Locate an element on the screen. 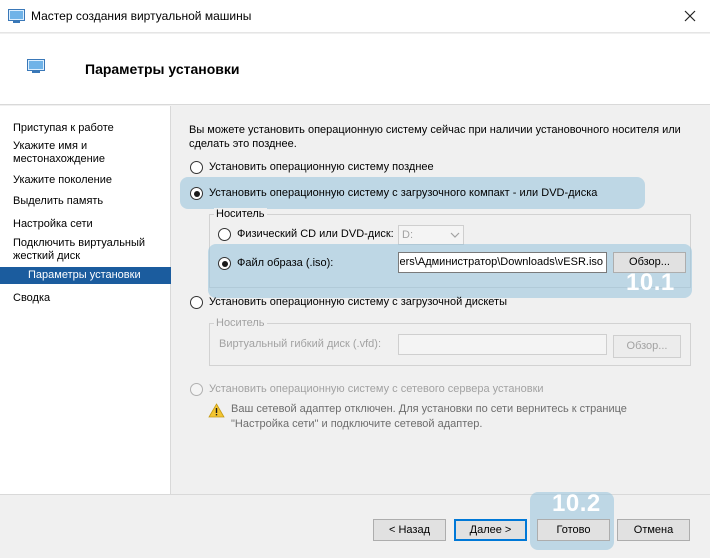 This screenshot has width=710, height=558. sidebar-item-memory: Выделить память is located at coordinates (88, 201).